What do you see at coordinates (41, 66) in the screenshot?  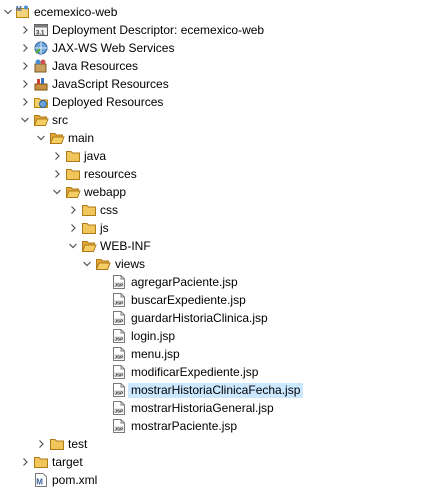 I see `java-resources-icon` at bounding box center [41, 66].